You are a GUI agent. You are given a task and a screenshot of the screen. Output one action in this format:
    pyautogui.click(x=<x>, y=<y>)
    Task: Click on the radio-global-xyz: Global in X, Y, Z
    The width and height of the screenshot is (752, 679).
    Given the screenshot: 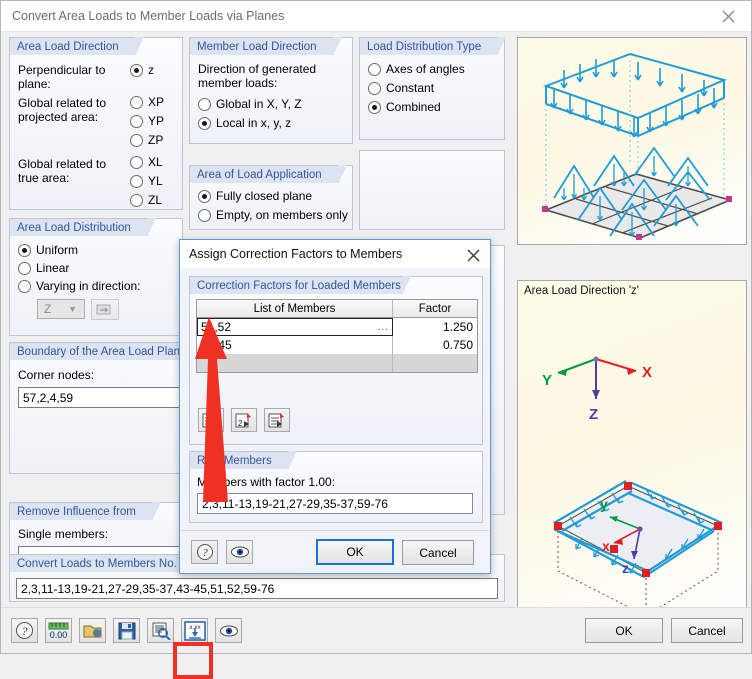 What is the action you would take?
    pyautogui.click(x=250, y=104)
    